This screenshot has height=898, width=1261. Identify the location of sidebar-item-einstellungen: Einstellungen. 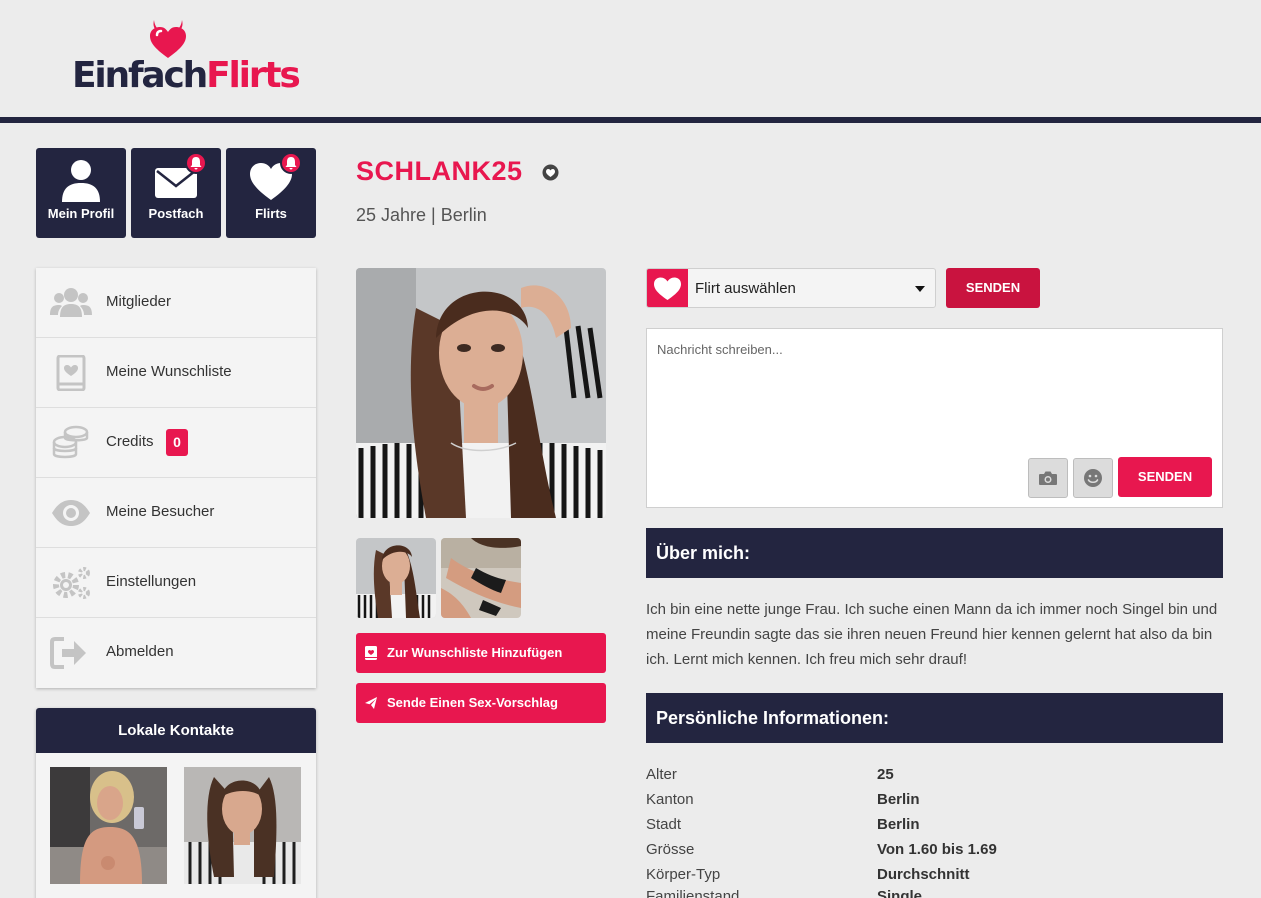
(176, 583).